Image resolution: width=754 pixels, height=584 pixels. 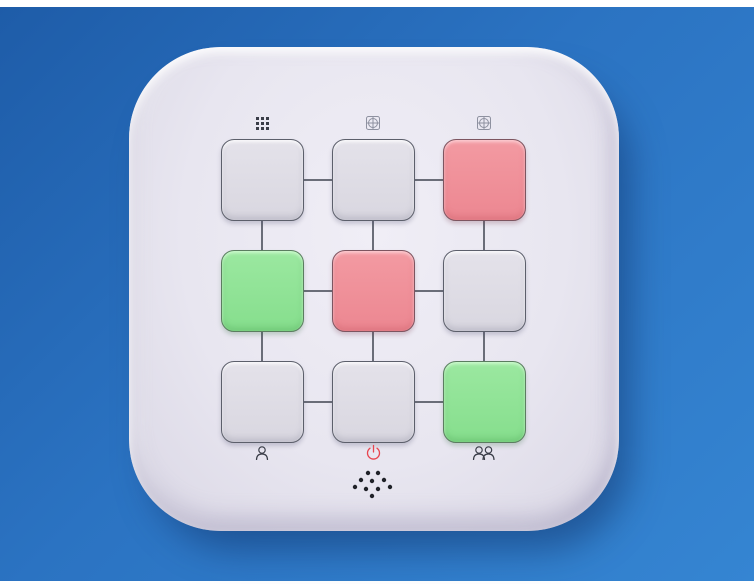 What do you see at coordinates (373, 452) in the screenshot?
I see `power-icon` at bounding box center [373, 452].